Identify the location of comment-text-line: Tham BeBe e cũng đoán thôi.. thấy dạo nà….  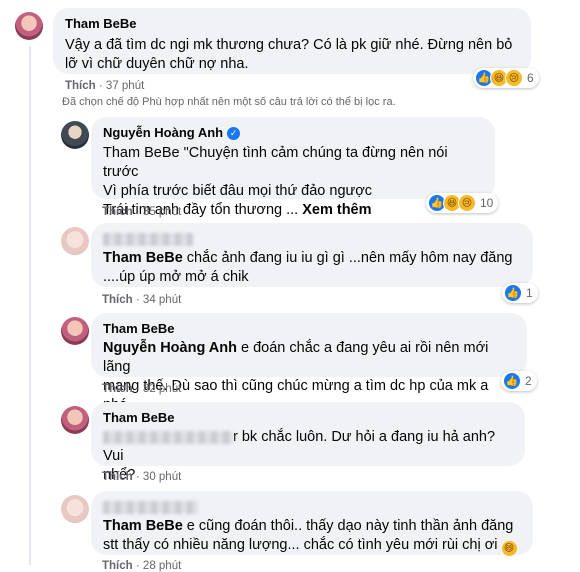
(312, 526).